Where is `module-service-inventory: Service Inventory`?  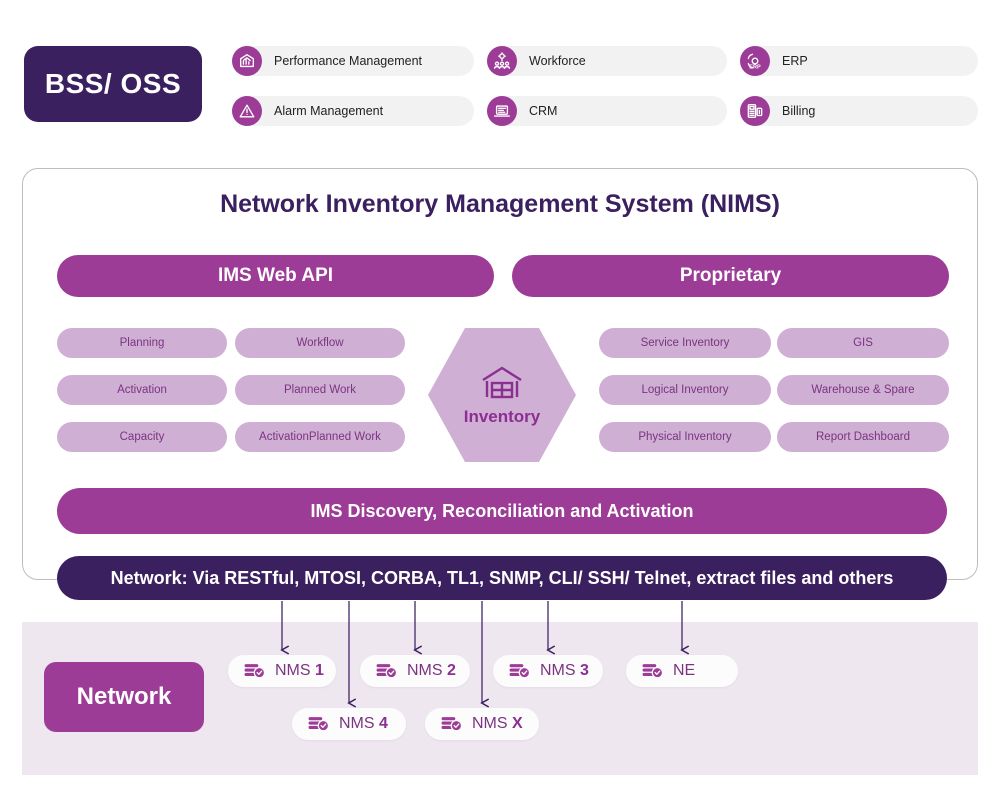 module-service-inventory: Service Inventory is located at coordinates (685, 343).